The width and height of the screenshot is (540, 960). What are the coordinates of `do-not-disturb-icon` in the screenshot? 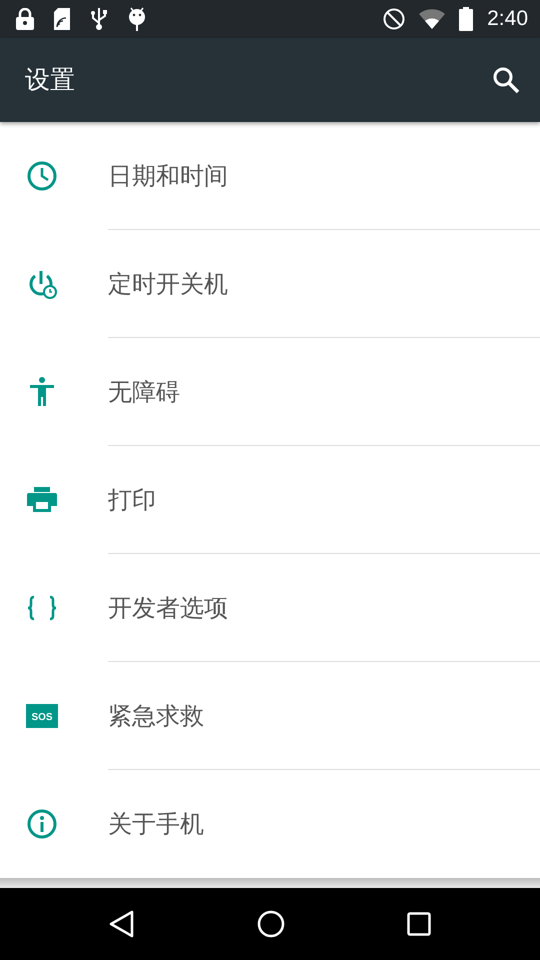 It's located at (394, 19).